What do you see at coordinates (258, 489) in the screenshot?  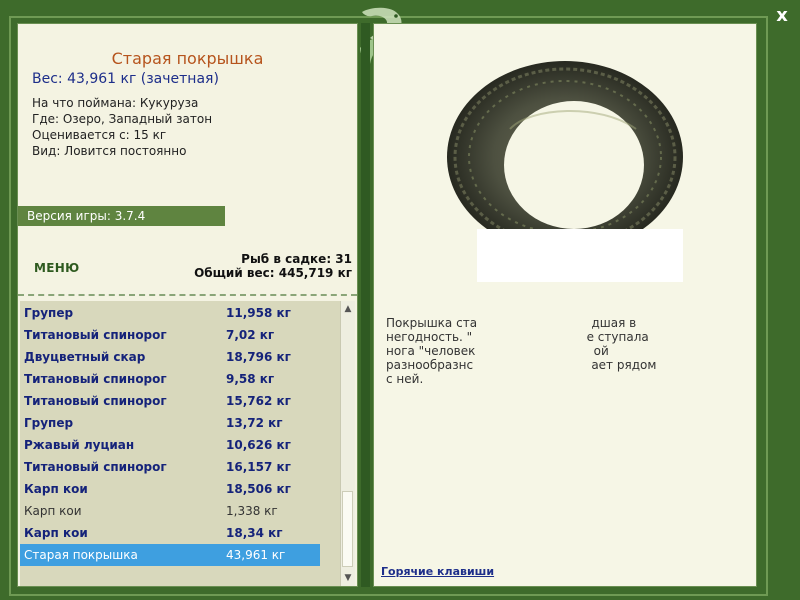 I see `catch-weight: 18,506 кг` at bounding box center [258, 489].